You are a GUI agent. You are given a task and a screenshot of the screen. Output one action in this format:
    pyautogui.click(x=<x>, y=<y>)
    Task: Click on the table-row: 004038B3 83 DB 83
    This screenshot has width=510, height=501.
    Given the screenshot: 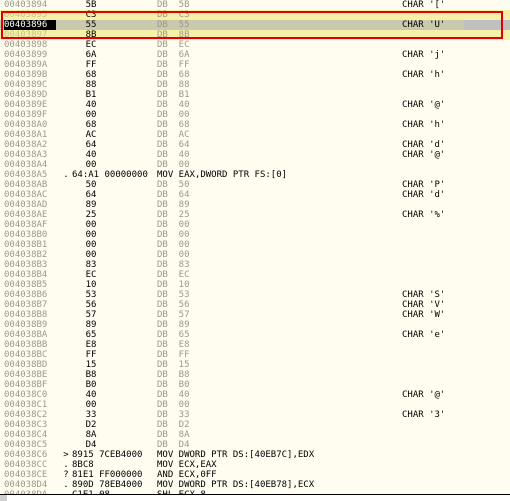 What is the action you would take?
    pyautogui.click(x=255, y=265)
    